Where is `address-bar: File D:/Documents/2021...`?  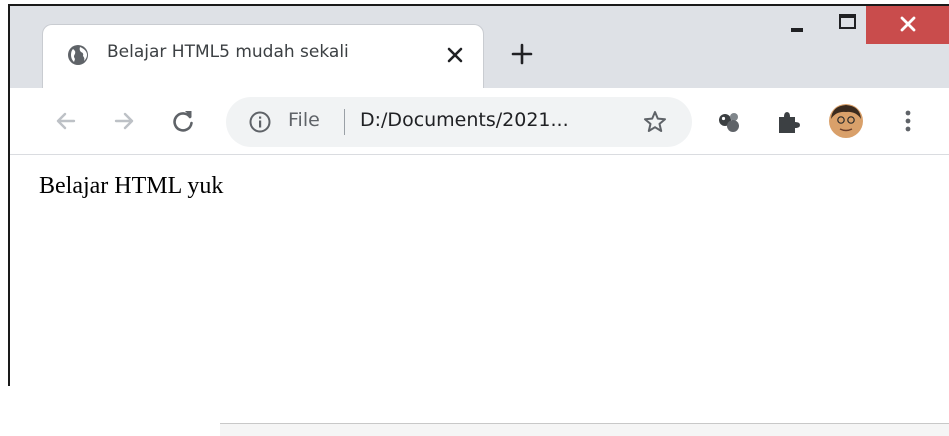 address-bar: File D:/Documents/2021... is located at coordinates (459, 122).